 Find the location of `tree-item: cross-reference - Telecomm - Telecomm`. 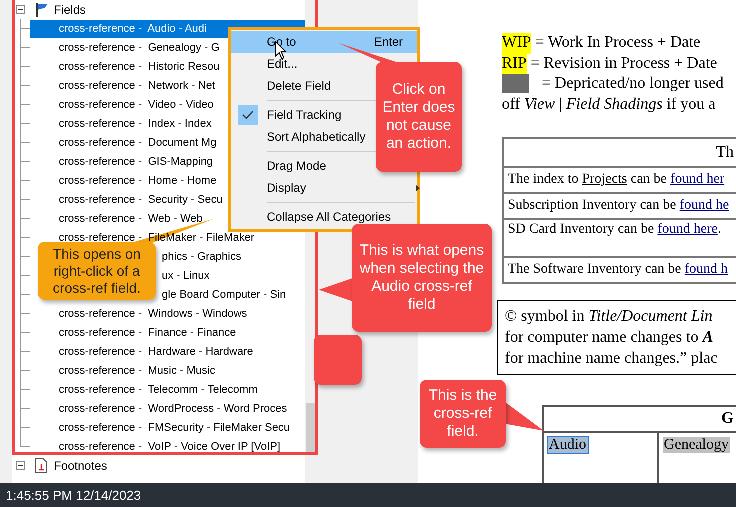

tree-item: cross-reference - Telecomm - Telecomm is located at coordinates (167, 389).